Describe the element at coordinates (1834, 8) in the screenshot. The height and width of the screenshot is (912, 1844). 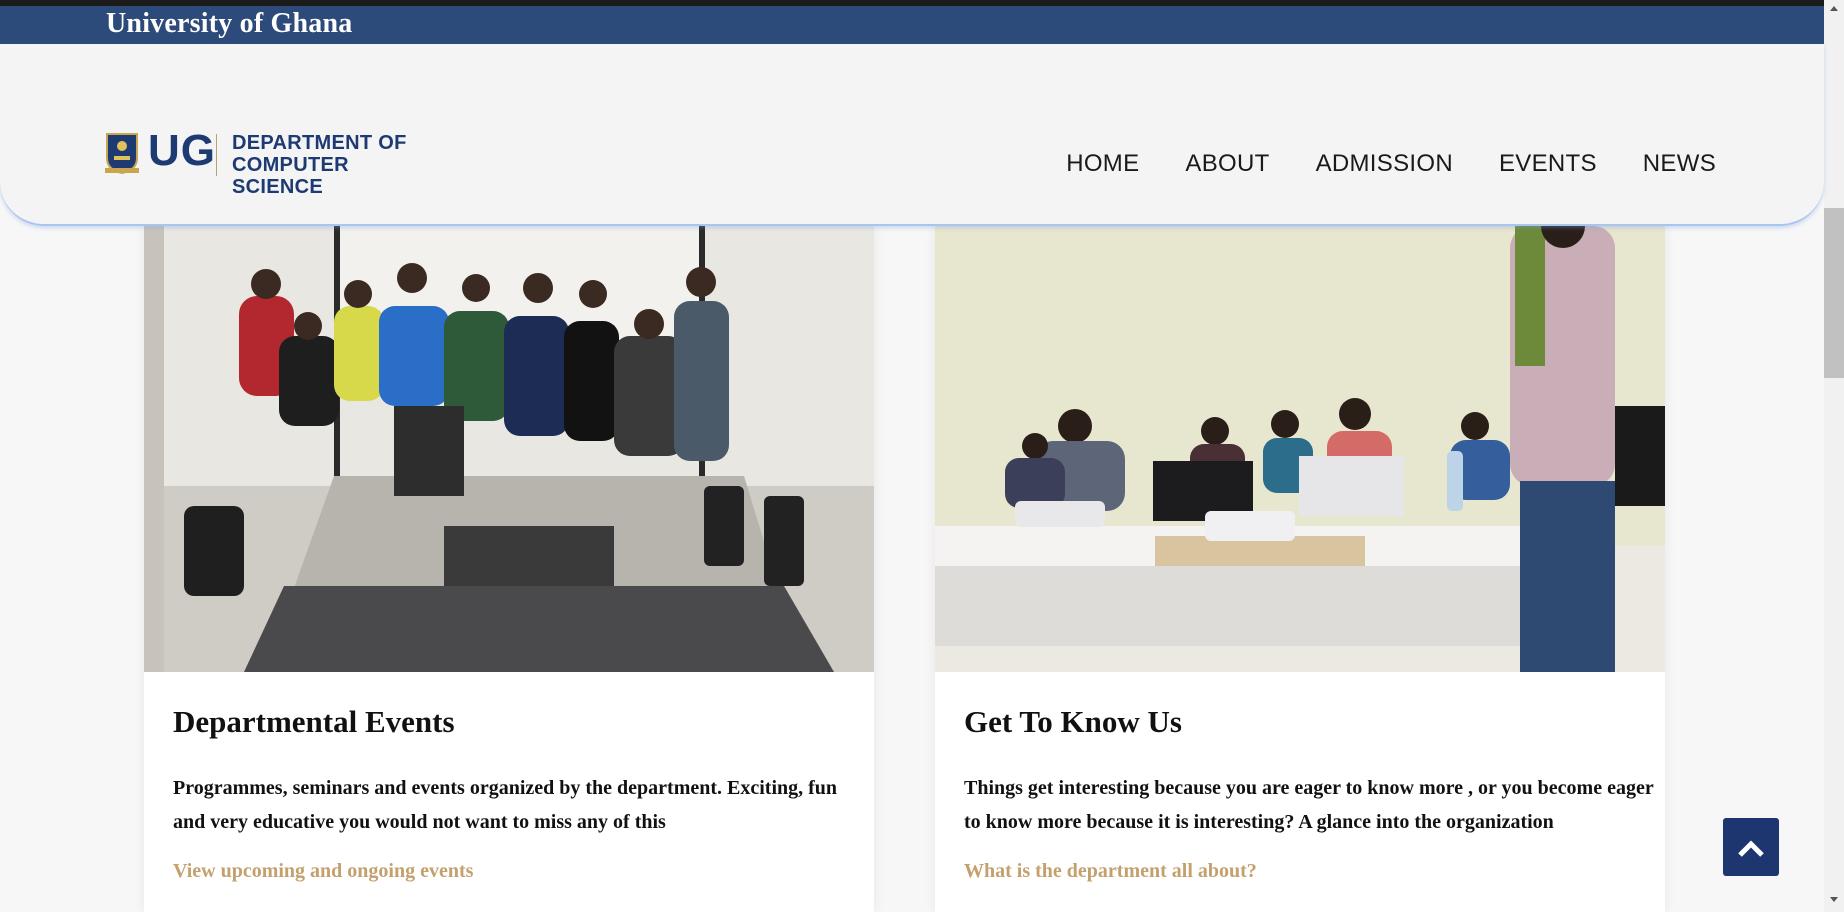
I see `scroll-up-arrow-icon` at that location.